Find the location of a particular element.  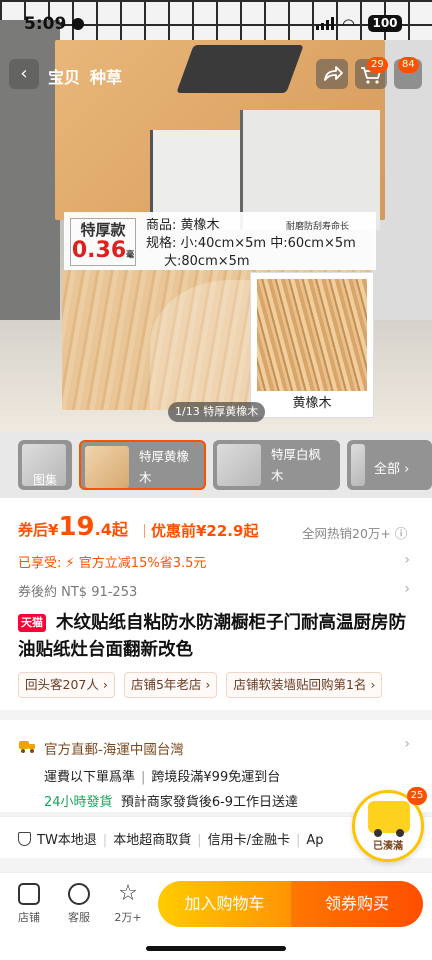

tag-label: 店铺5年老店 is located at coordinates (166, 684).